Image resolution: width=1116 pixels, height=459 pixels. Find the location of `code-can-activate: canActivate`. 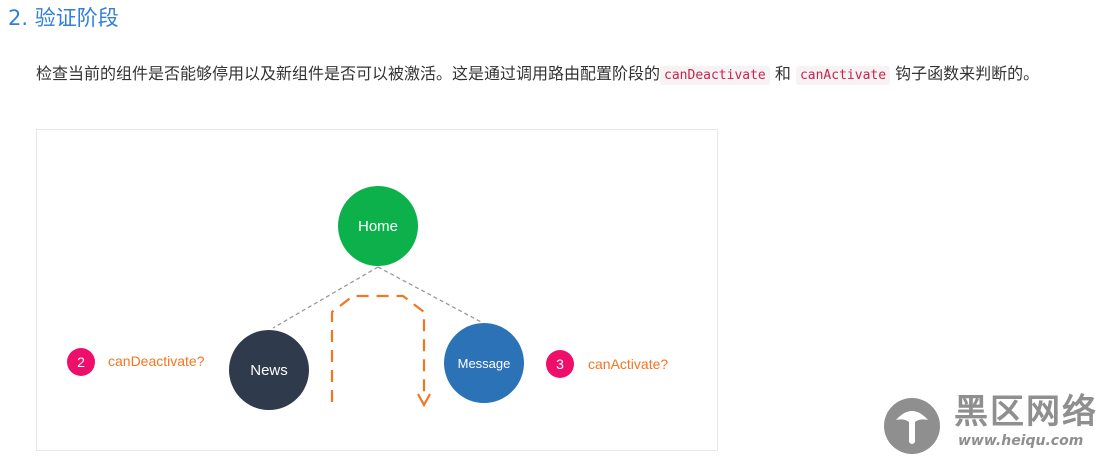

code-can-activate: canActivate is located at coordinates (843, 75).